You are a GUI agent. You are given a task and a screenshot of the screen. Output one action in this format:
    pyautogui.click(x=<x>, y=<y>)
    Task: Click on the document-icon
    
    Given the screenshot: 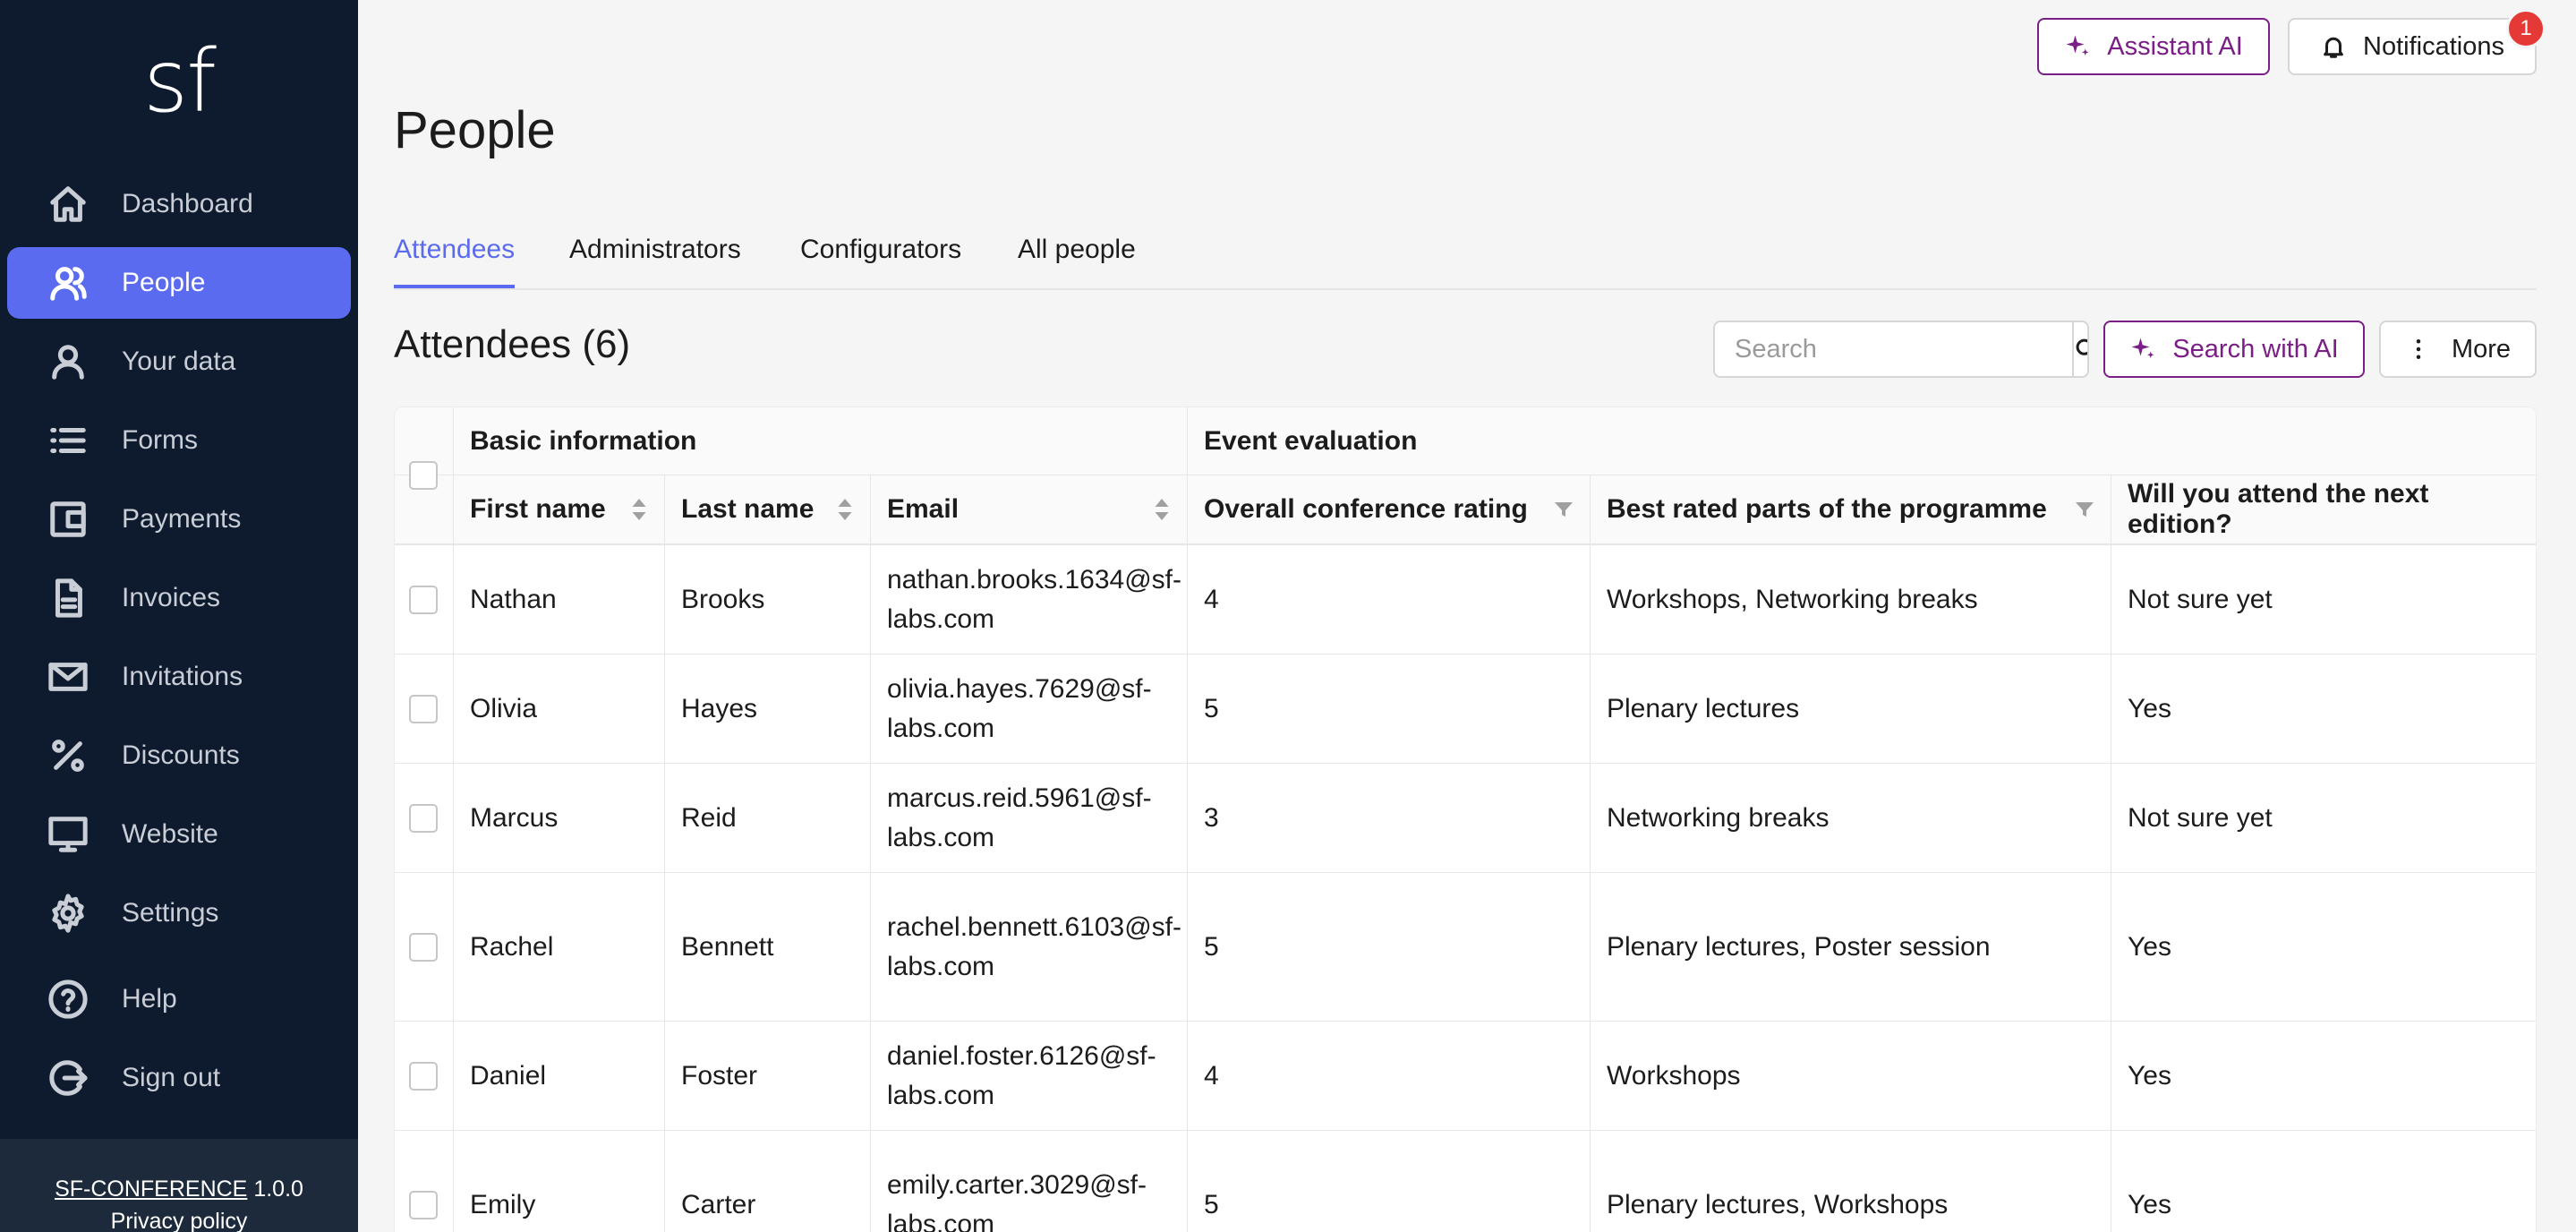 What is the action you would take?
    pyautogui.click(x=68, y=598)
    